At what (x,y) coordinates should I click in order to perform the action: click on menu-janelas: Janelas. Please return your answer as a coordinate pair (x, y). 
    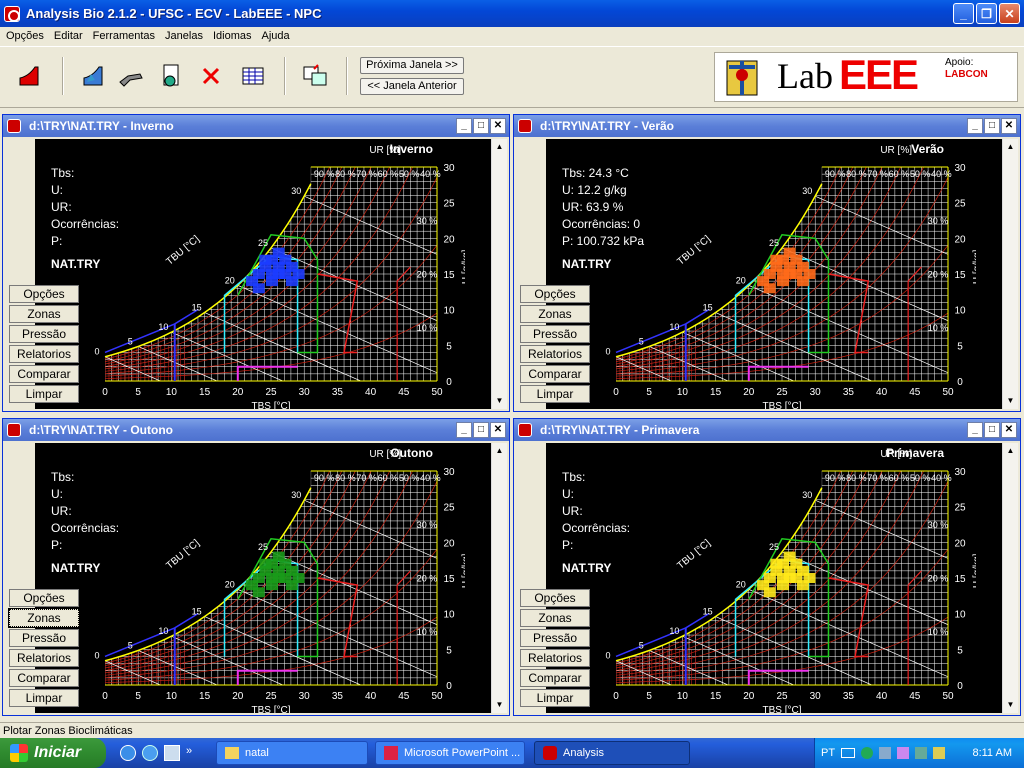
    Looking at the image, I should click on (184, 36).